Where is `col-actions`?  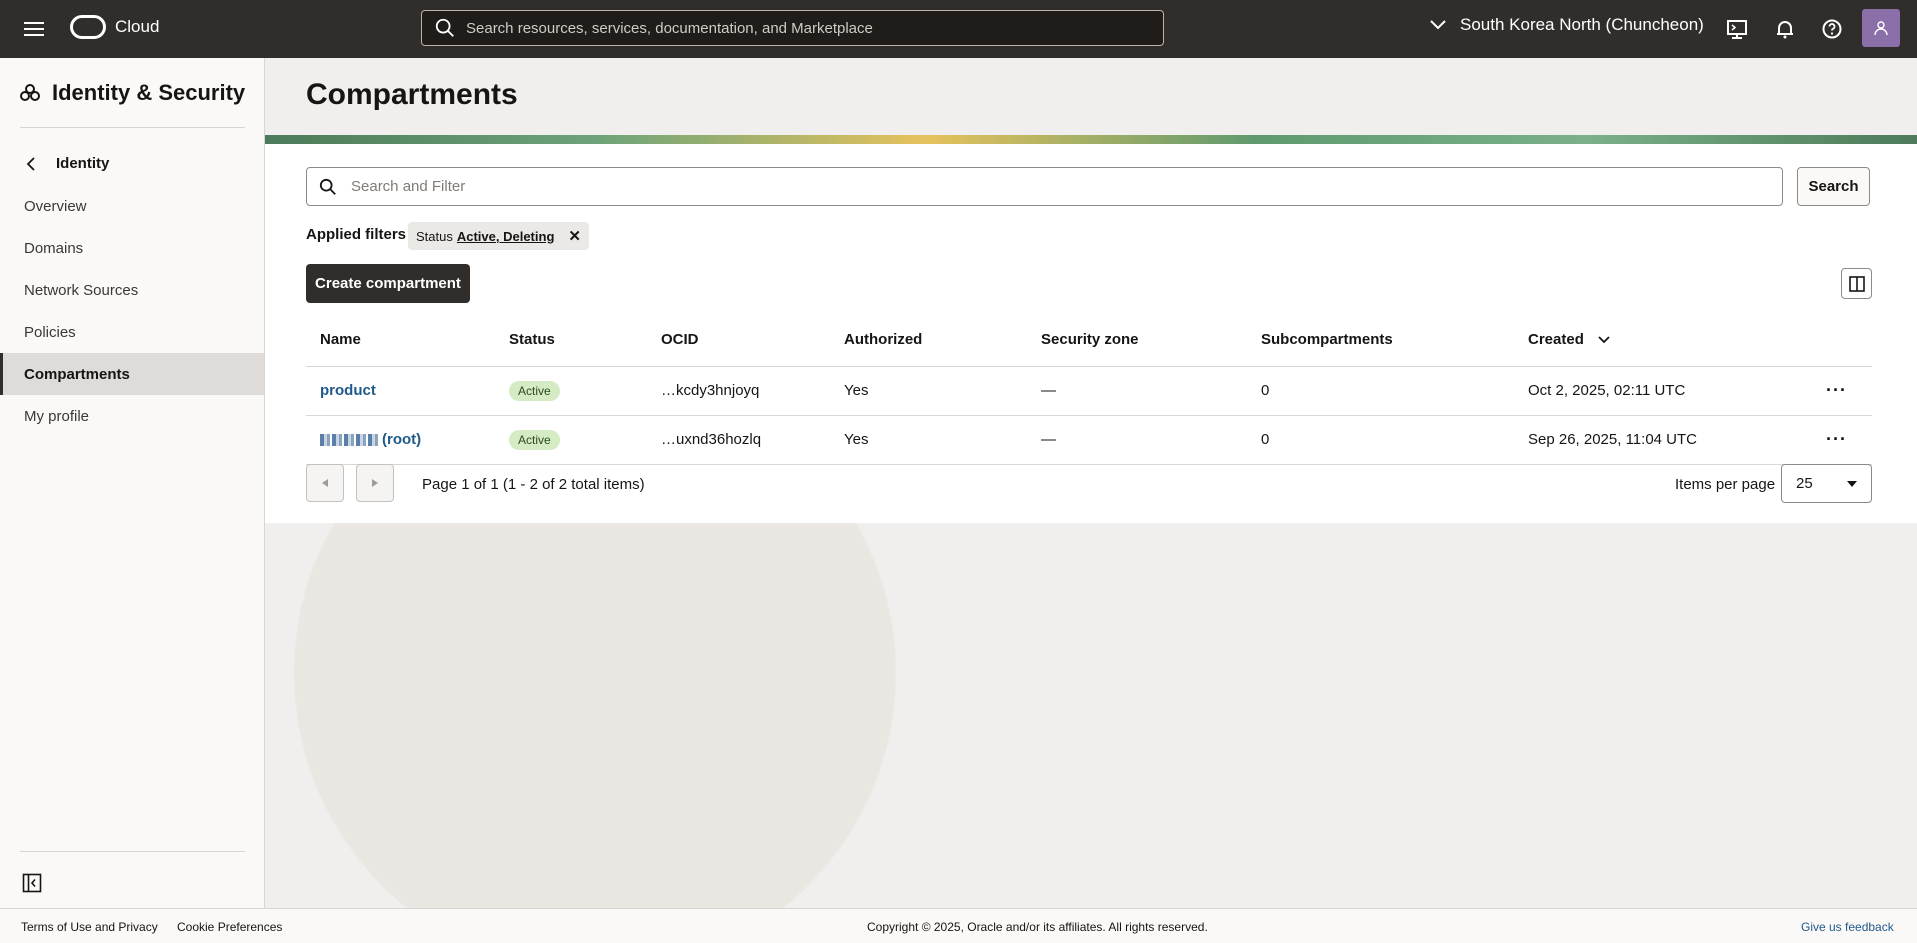 col-actions is located at coordinates (1842, 340).